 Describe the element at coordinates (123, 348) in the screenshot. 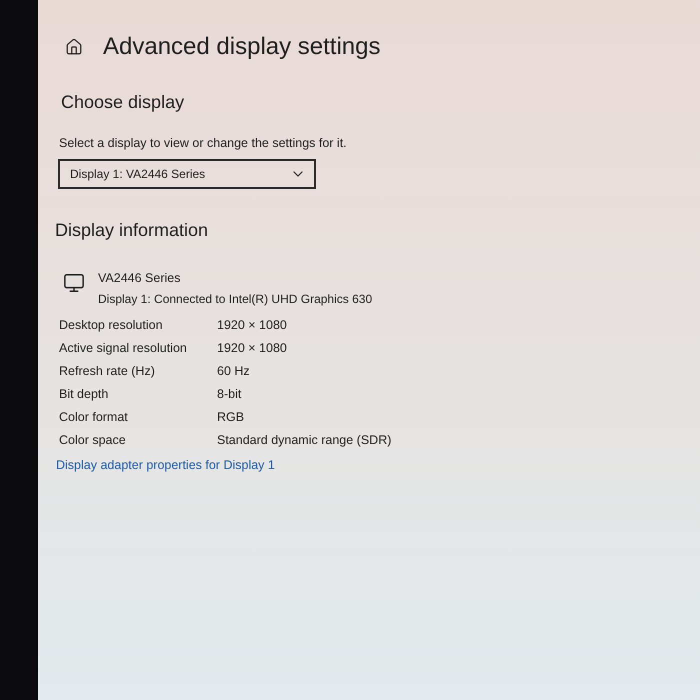

I see `info-label: Active signal resolution` at that location.